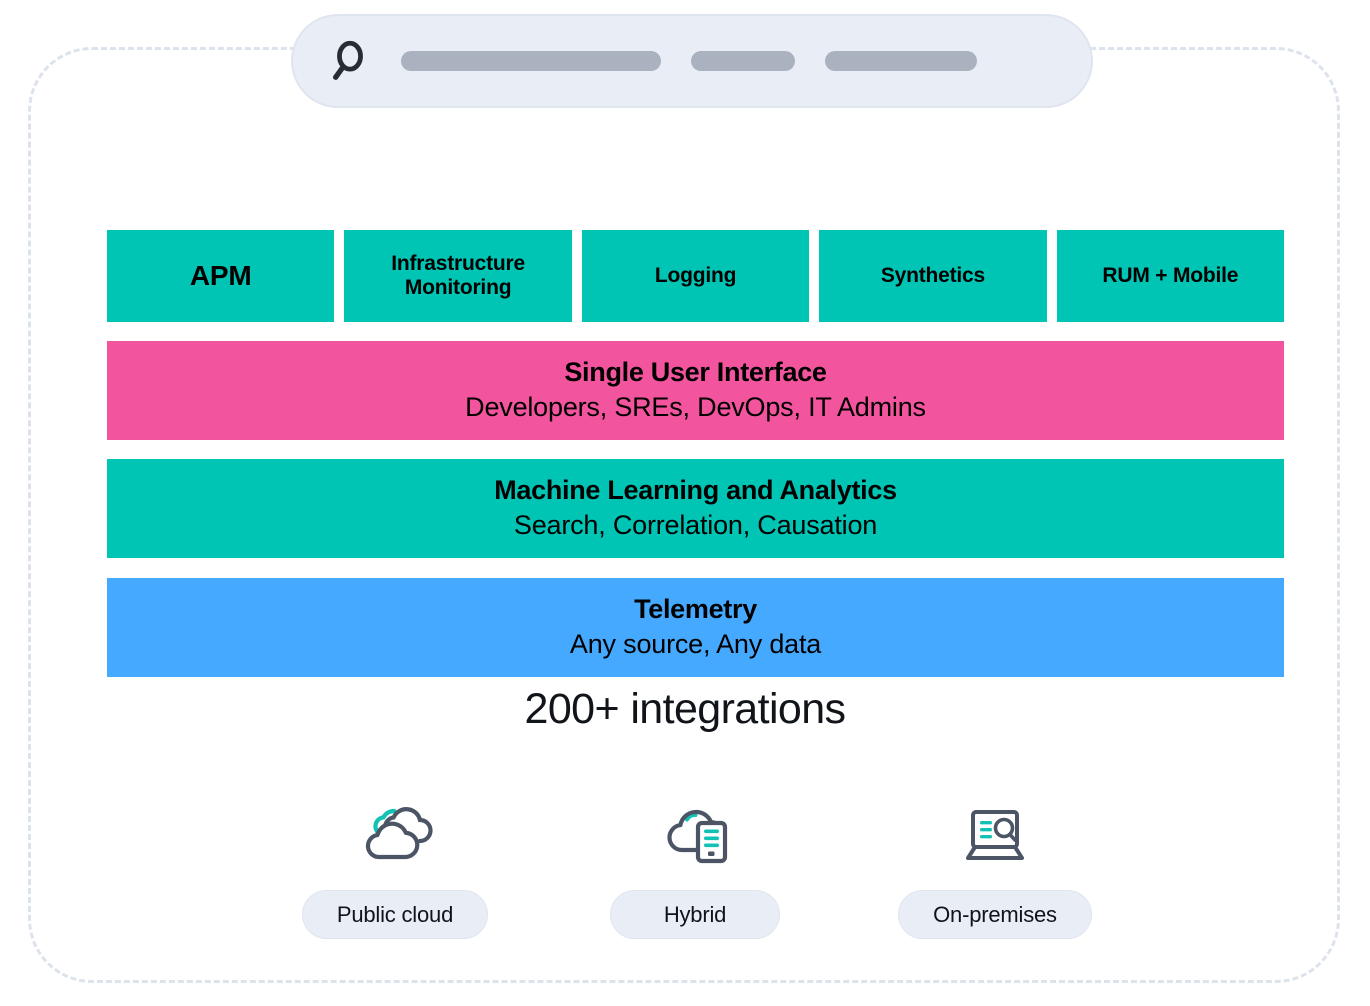 The height and width of the screenshot is (1006, 1370). What do you see at coordinates (695, 914) in the screenshot?
I see `deployment-label-hybrid: Hybrid` at bounding box center [695, 914].